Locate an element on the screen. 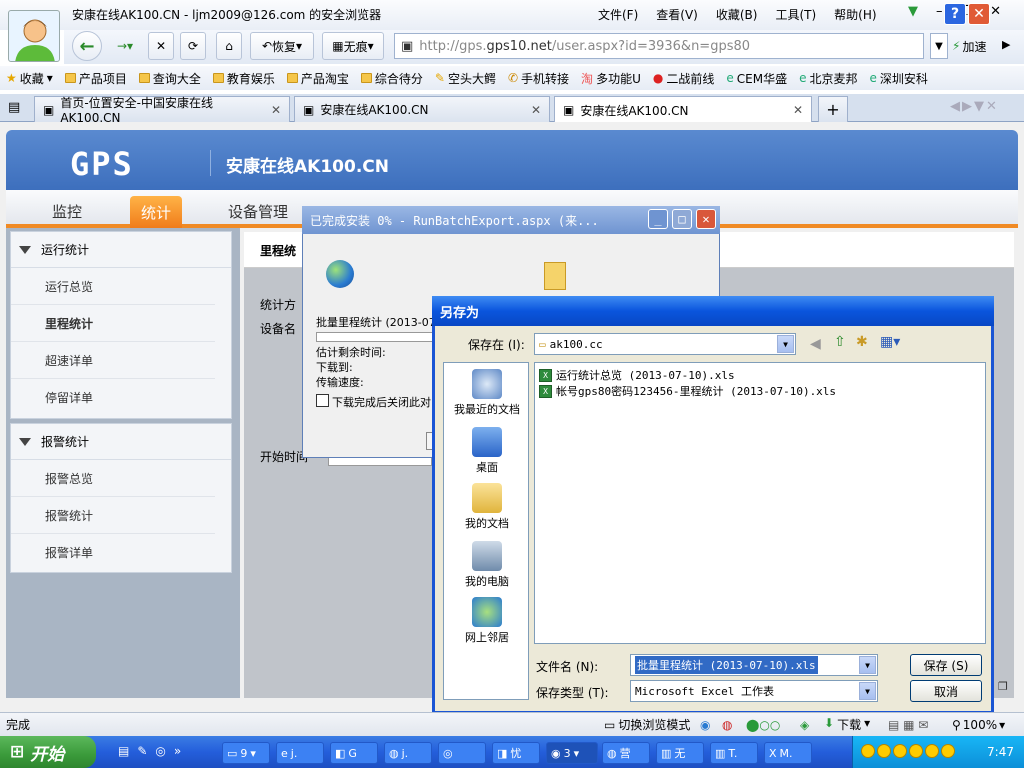  section-header: 报警统计 is located at coordinates (121, 442).